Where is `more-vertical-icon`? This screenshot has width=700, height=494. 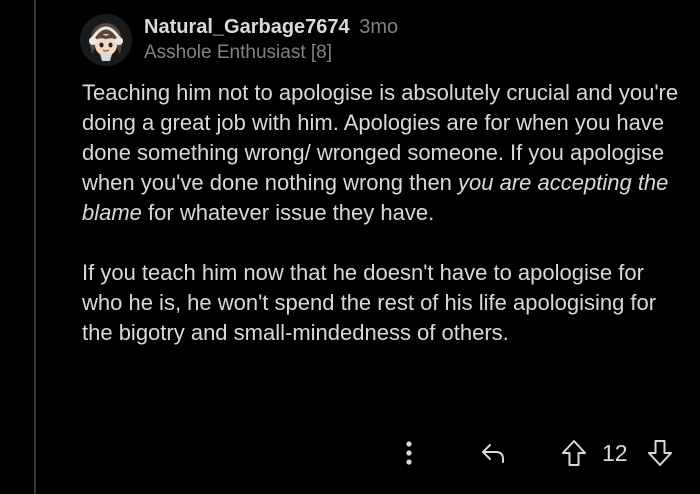 more-vertical-icon is located at coordinates (409, 453).